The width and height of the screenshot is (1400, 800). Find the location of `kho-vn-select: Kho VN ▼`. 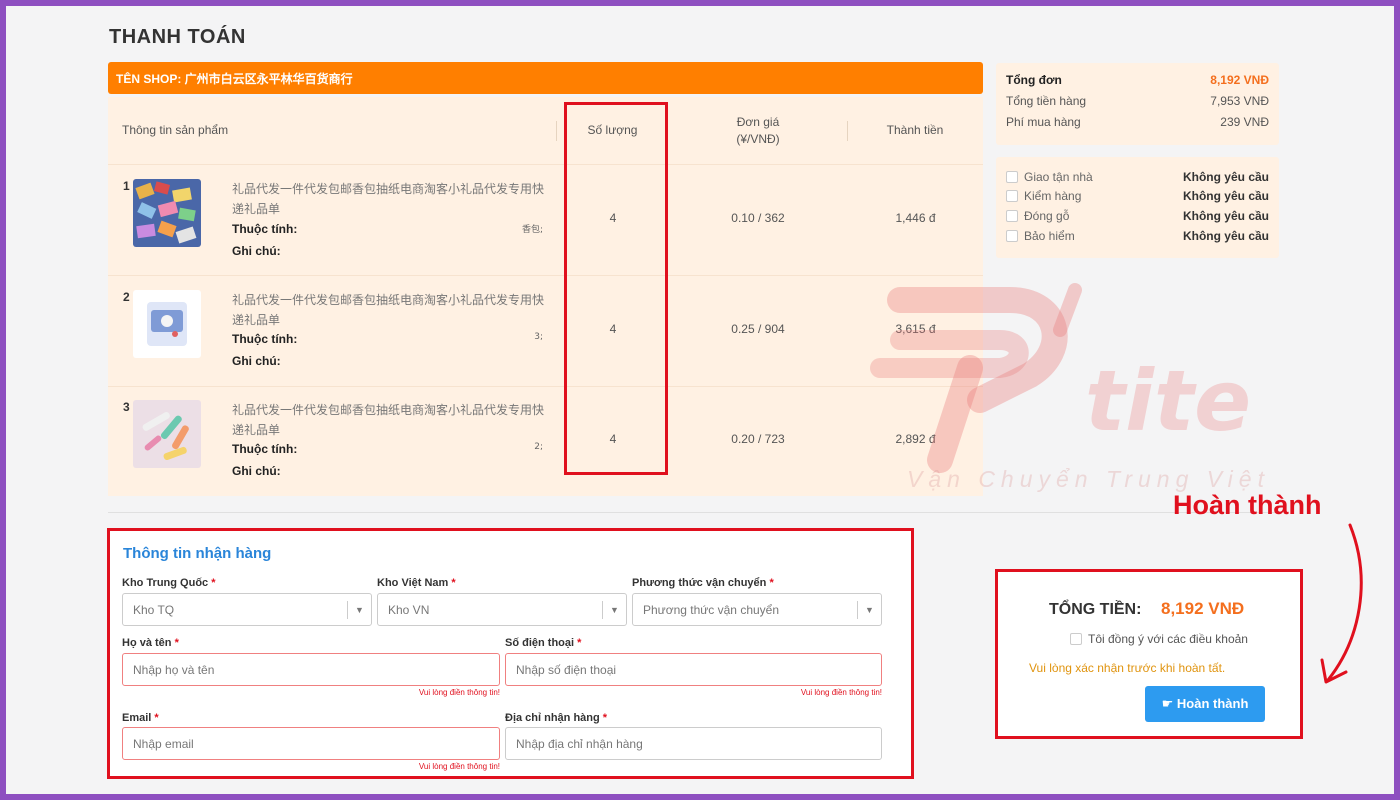

kho-vn-select: Kho VN ▼ is located at coordinates (502, 609).